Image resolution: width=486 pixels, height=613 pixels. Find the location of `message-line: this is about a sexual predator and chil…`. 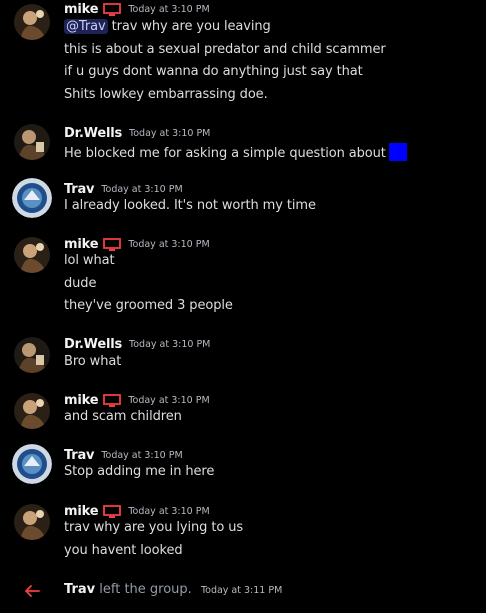

message-line: this is about a sexual predator and chil… is located at coordinates (225, 49).